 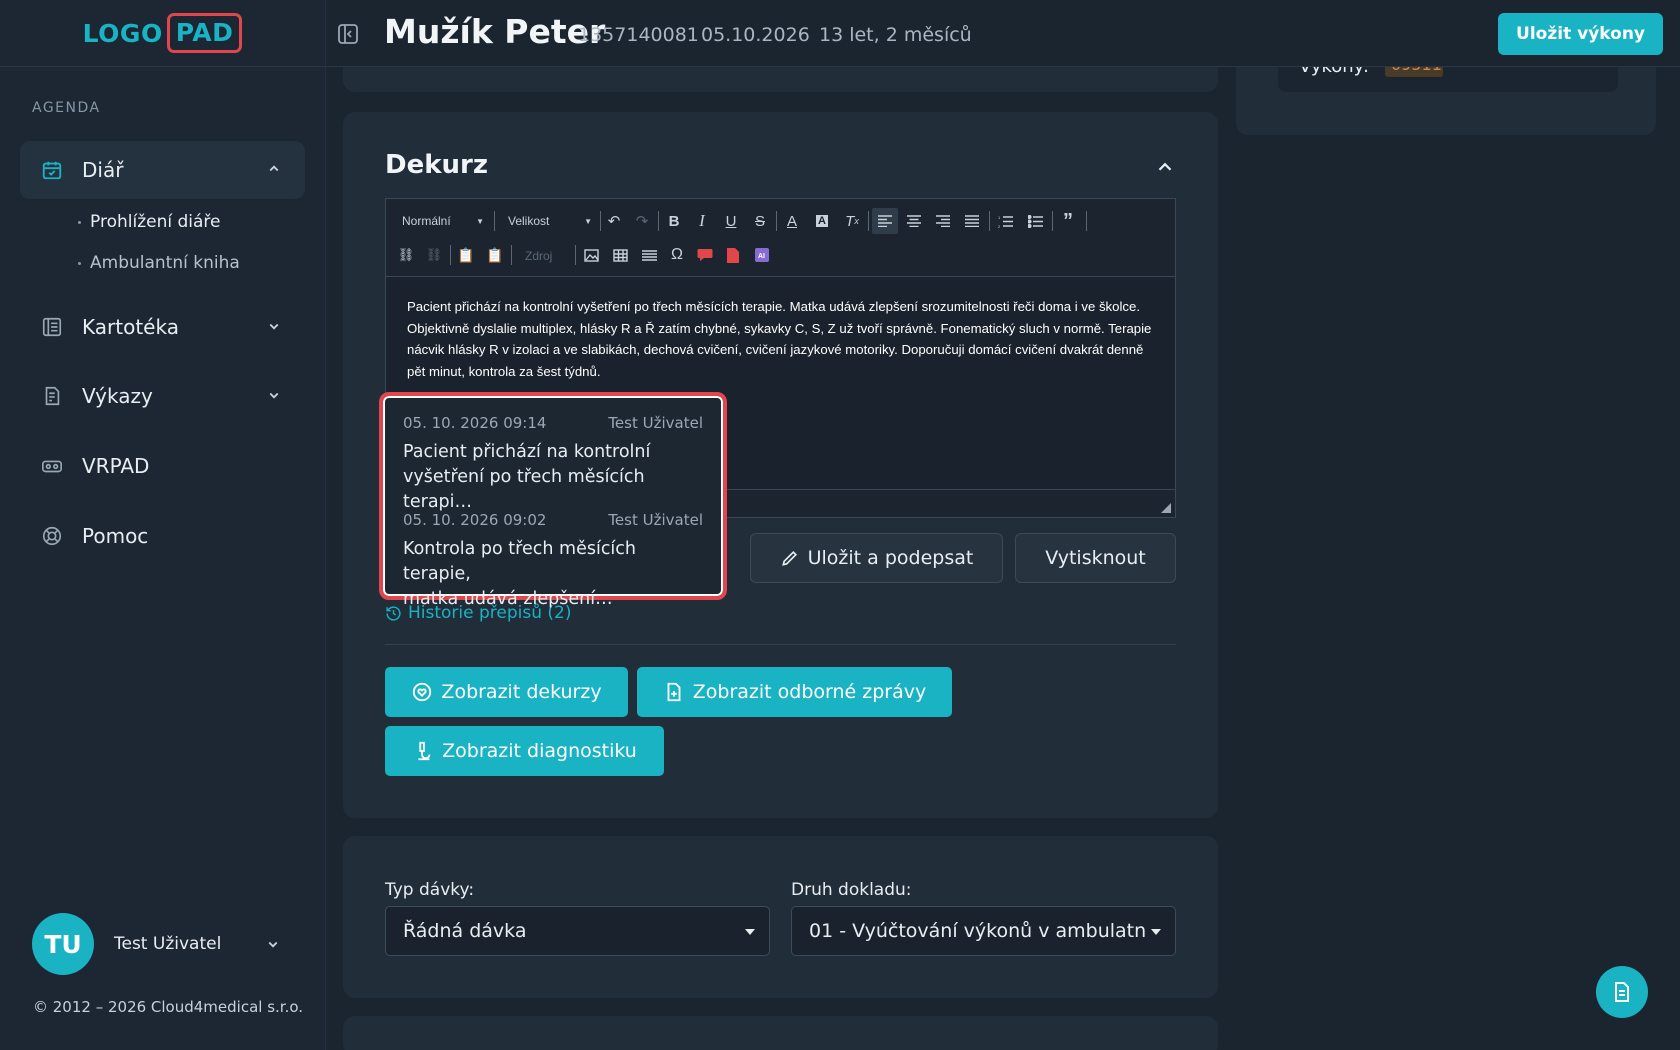 What do you see at coordinates (1166, 508) in the screenshot?
I see `resize-handle-icon` at bounding box center [1166, 508].